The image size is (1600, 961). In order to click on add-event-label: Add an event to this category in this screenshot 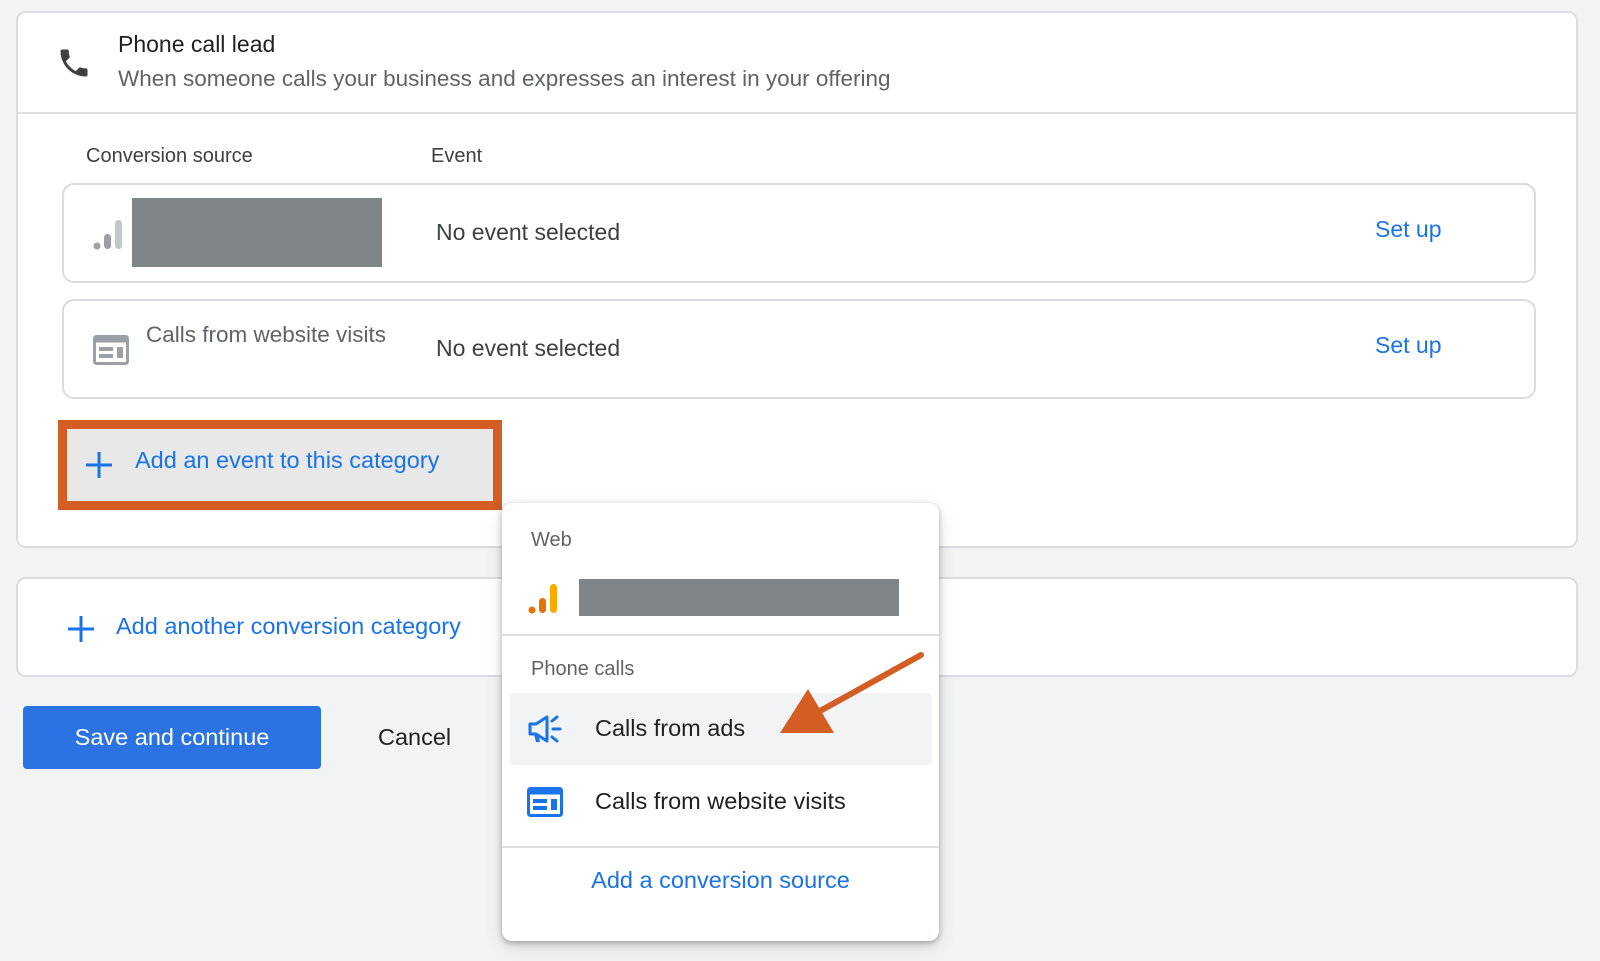, I will do `click(287, 460)`.